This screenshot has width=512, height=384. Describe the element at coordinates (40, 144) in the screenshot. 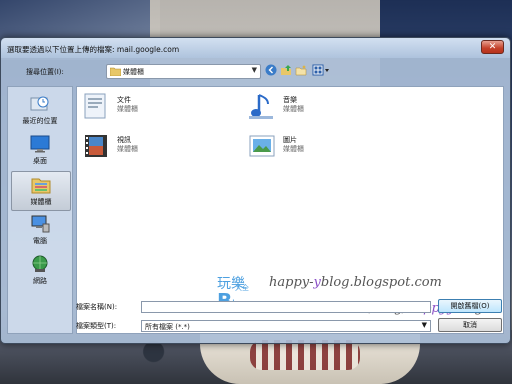

I see `desktop-icon` at that location.